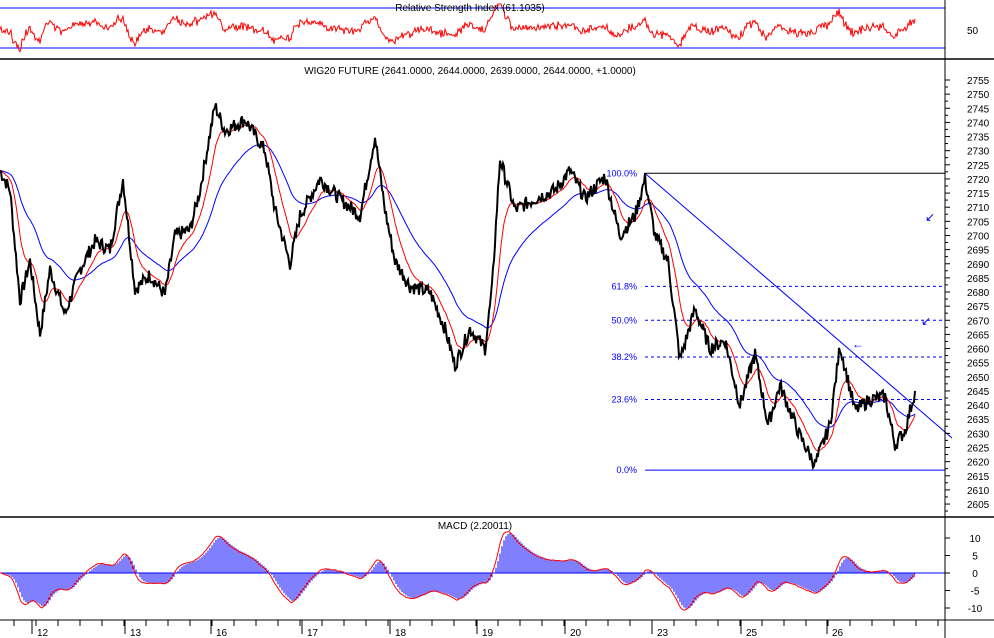 This screenshot has width=994, height=638. I want to click on x-tick-label: 26, so click(838, 633).